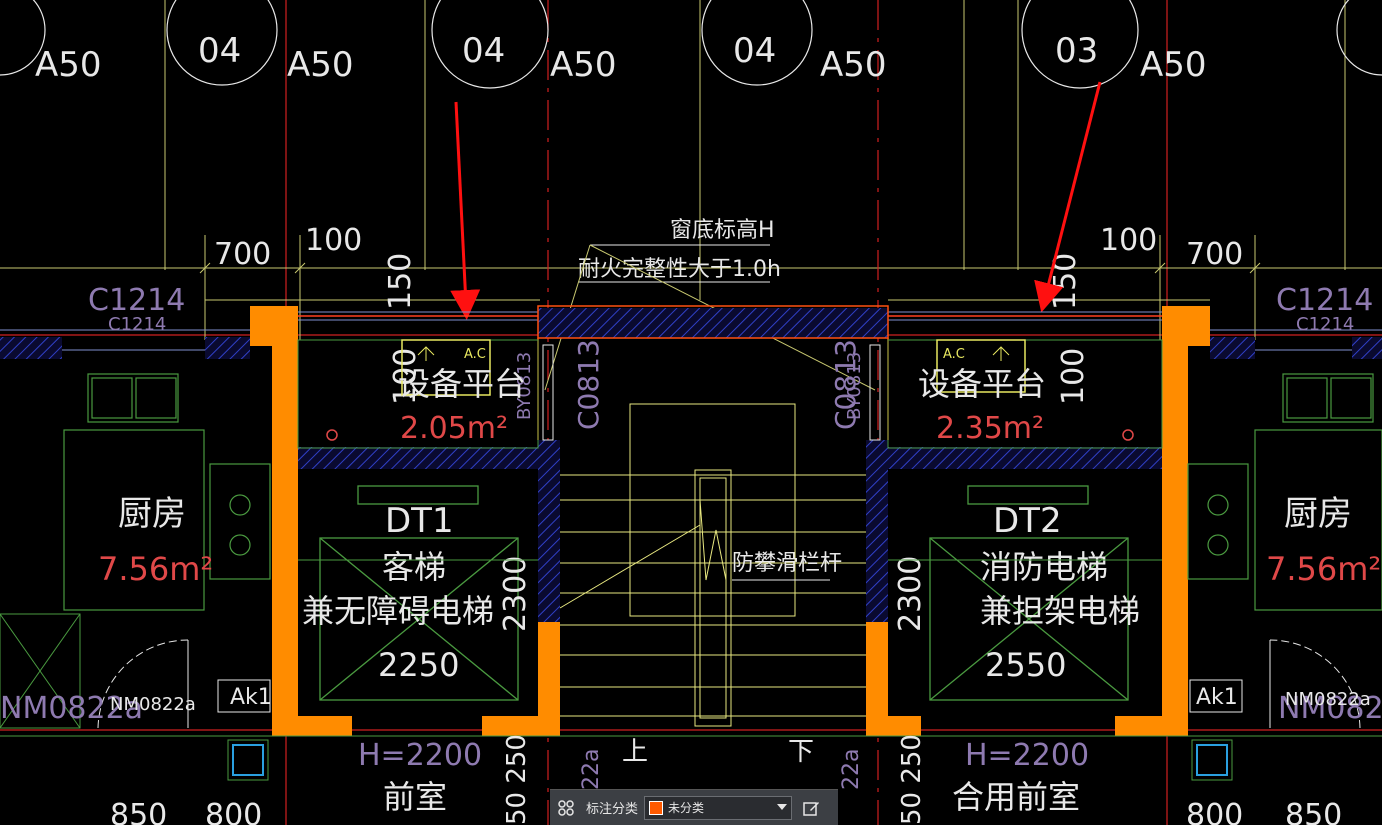 This screenshot has height=825, width=1382. What do you see at coordinates (853, 65) in the screenshot?
I see `top-label-a50-4: A50` at bounding box center [853, 65].